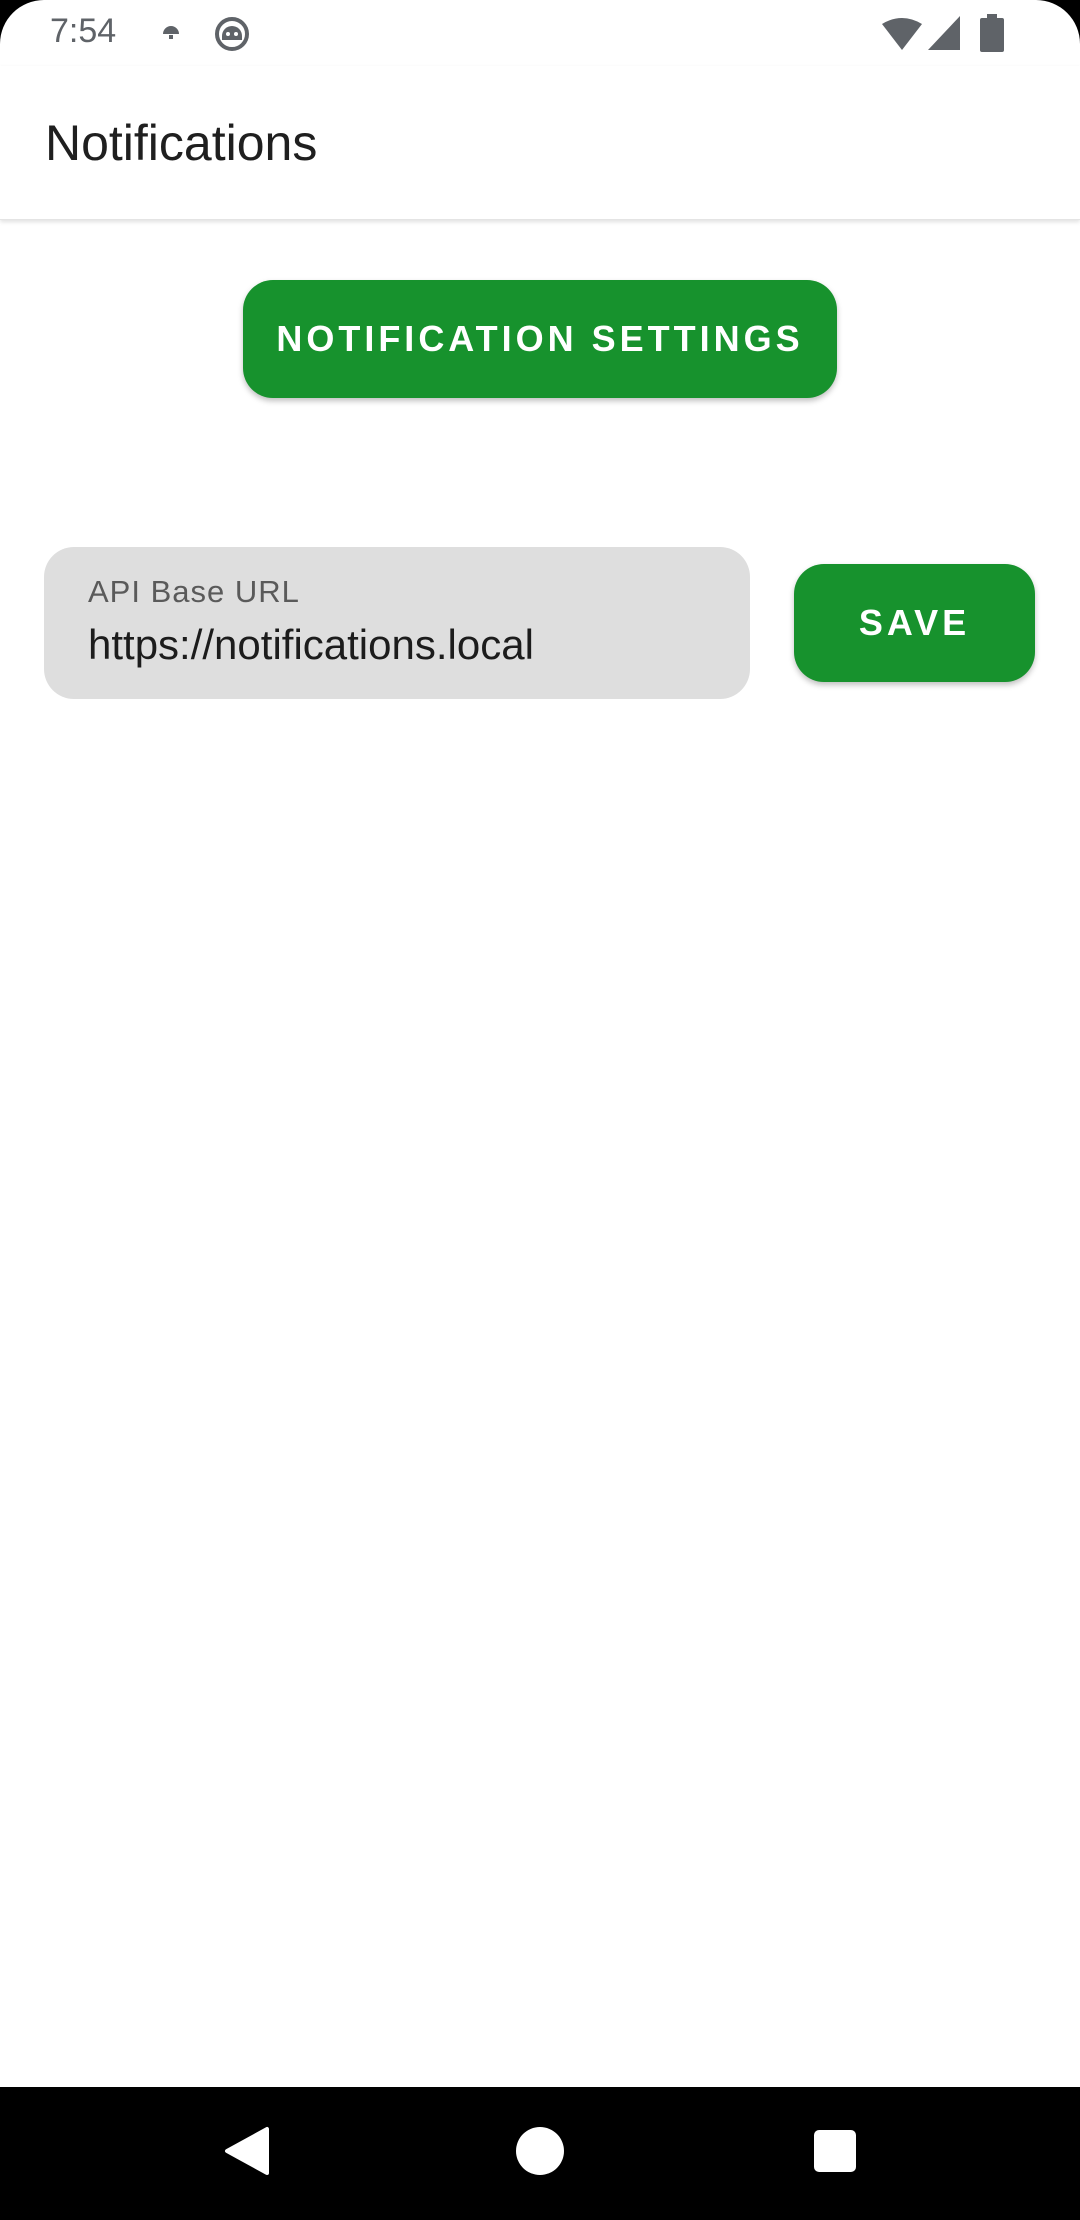  Describe the element at coordinates (398, 645) in the screenshot. I see `api-base-url-input` at that location.